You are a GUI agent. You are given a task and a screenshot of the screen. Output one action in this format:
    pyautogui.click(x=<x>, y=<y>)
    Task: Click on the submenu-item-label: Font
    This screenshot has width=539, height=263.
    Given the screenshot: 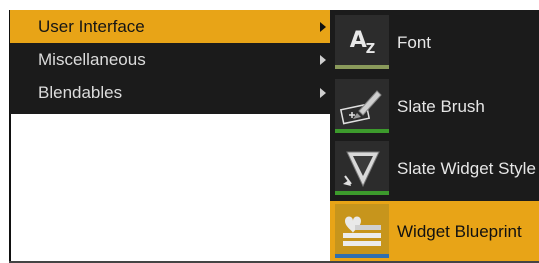 What is the action you would take?
    pyautogui.click(x=414, y=42)
    